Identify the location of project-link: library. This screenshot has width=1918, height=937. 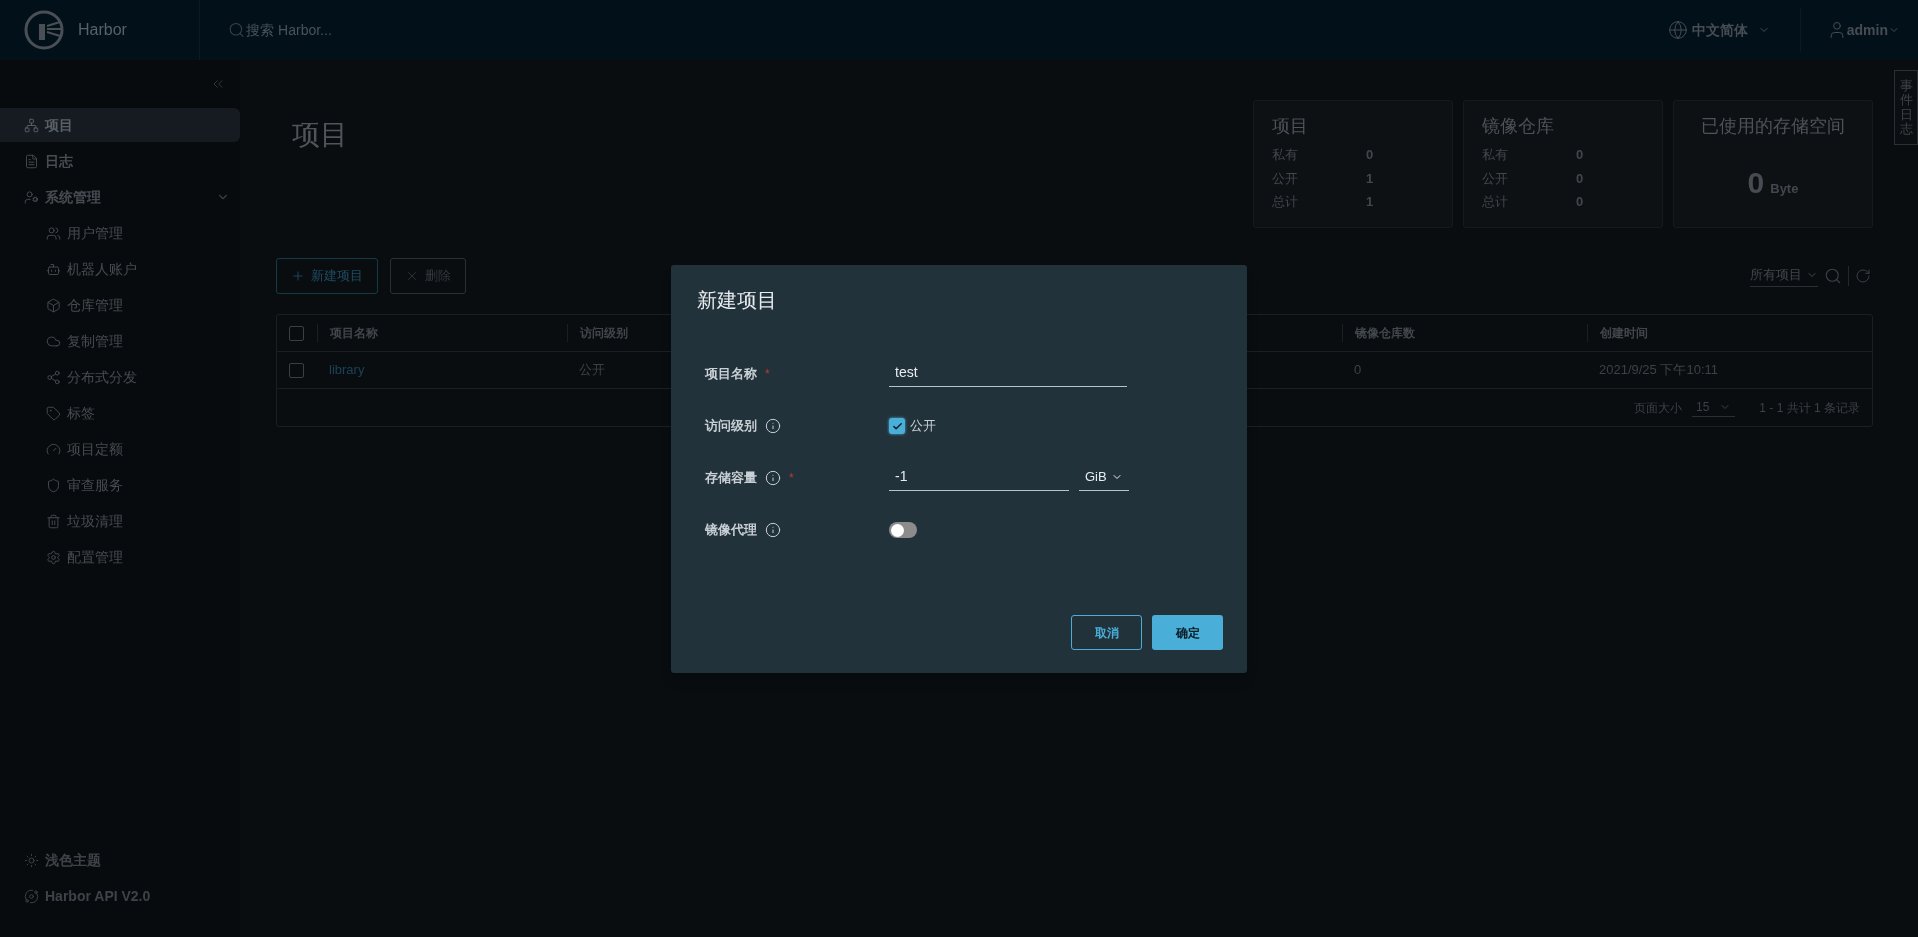
(347, 370).